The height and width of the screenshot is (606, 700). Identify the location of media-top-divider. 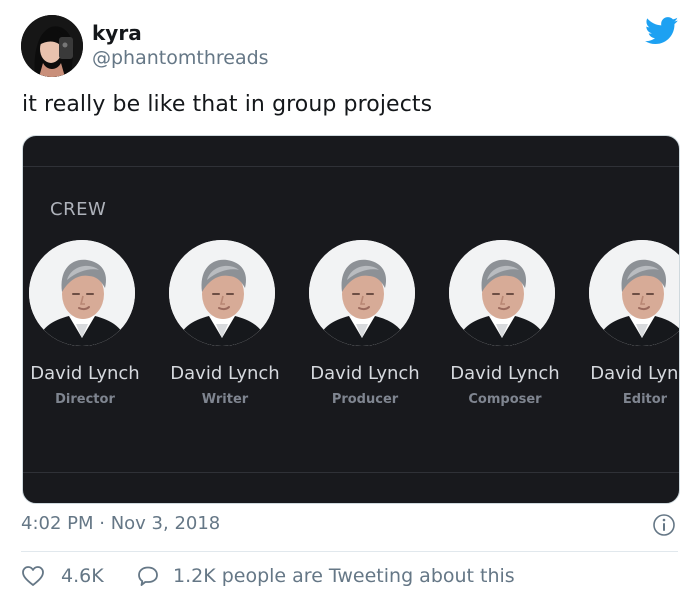
(351, 166).